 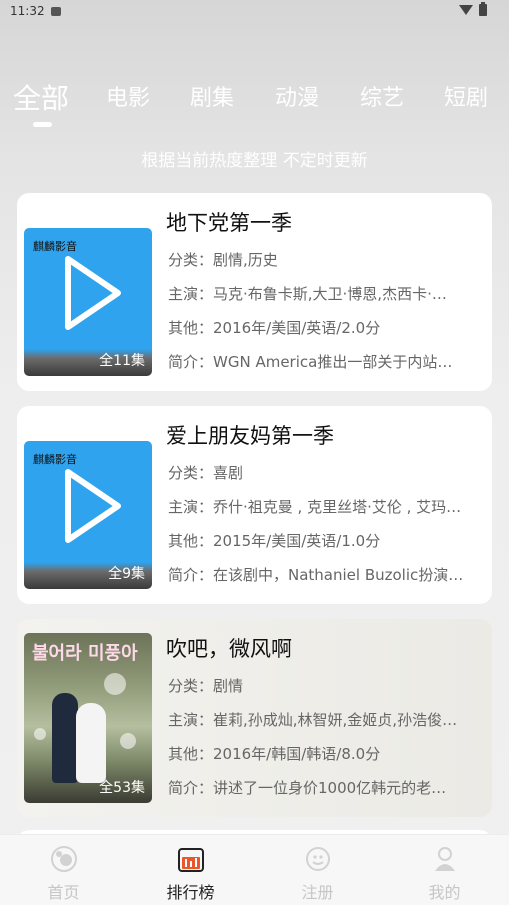 I want to click on tab-all: 全部, so click(x=41, y=97).